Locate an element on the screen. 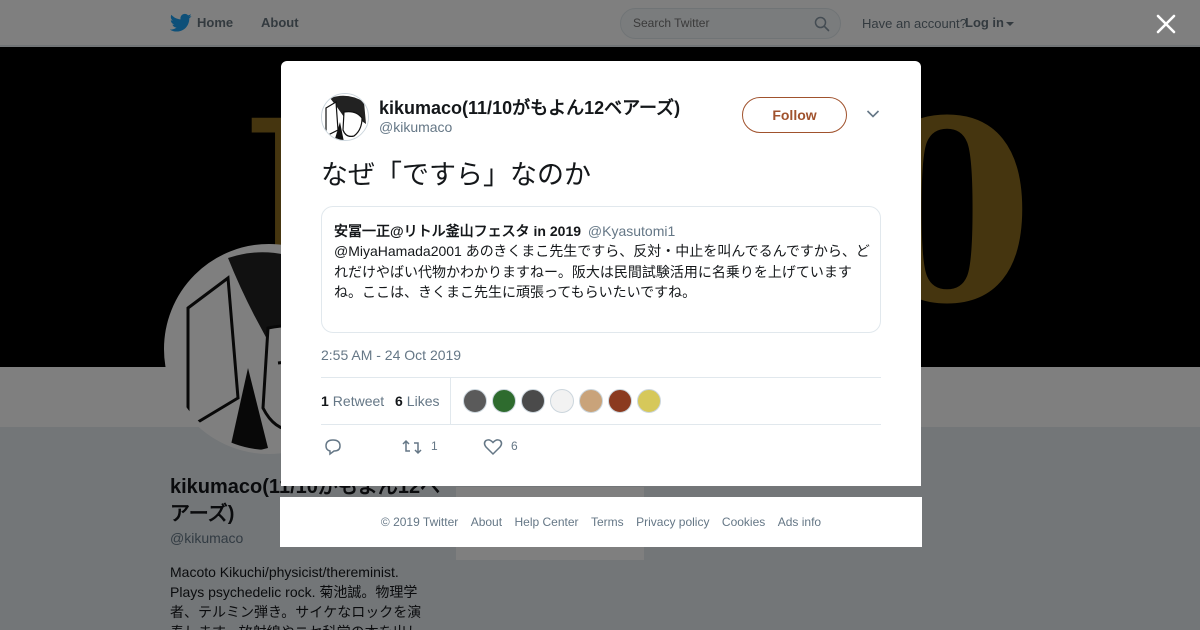 Image resolution: width=1200 pixels, height=630 pixels. reply-icon is located at coordinates (333, 447).